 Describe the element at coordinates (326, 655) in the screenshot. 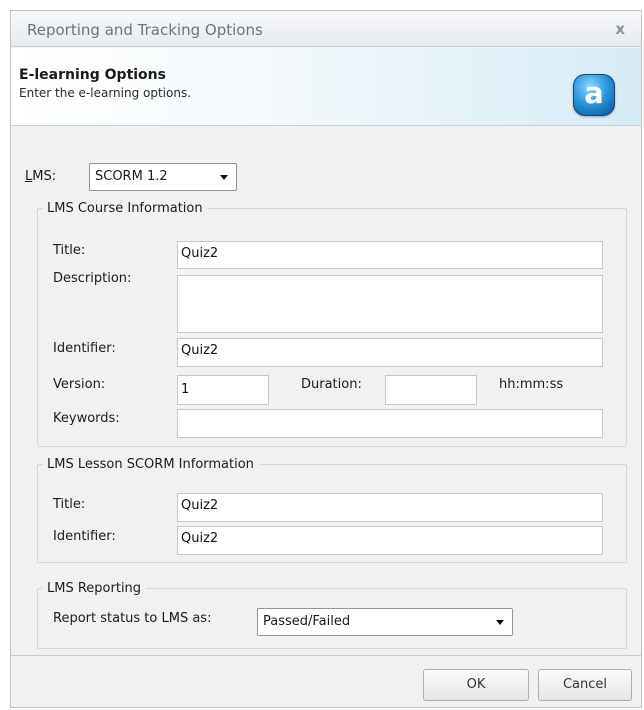

I see `footer-divider` at that location.